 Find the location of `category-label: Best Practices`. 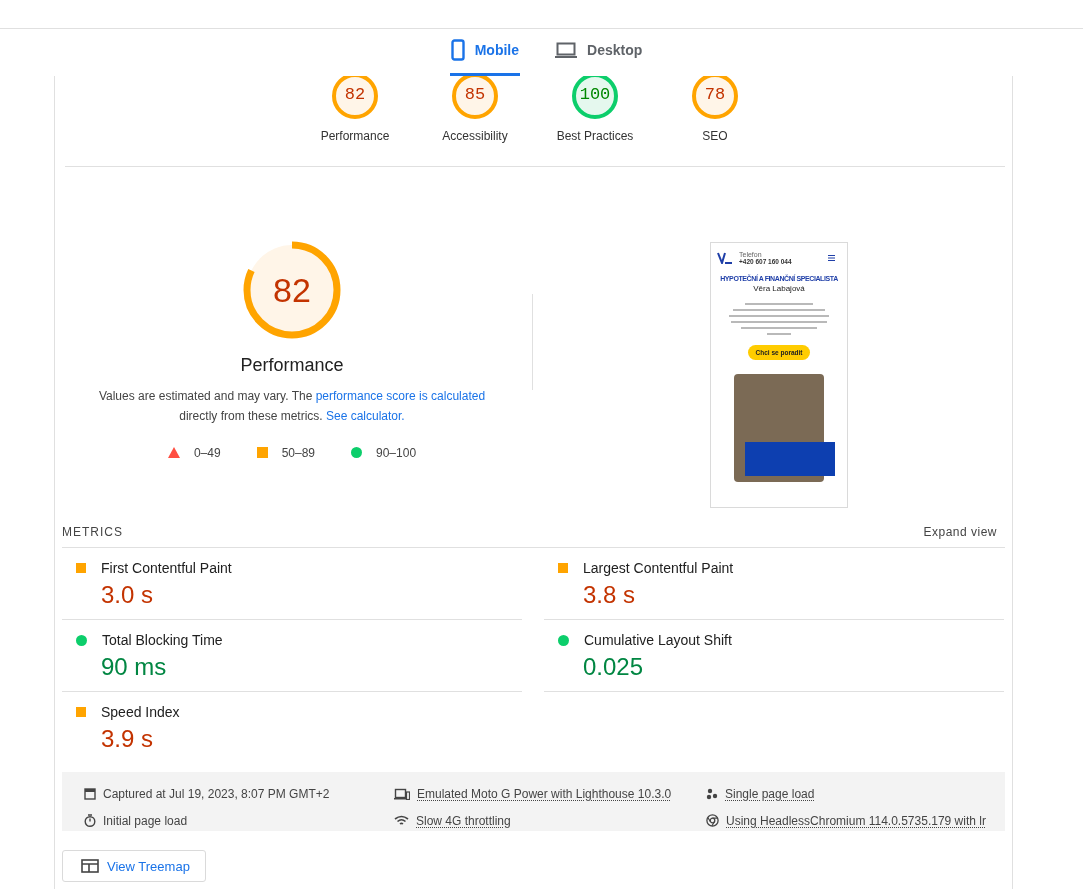

category-label: Best Practices is located at coordinates (595, 136).